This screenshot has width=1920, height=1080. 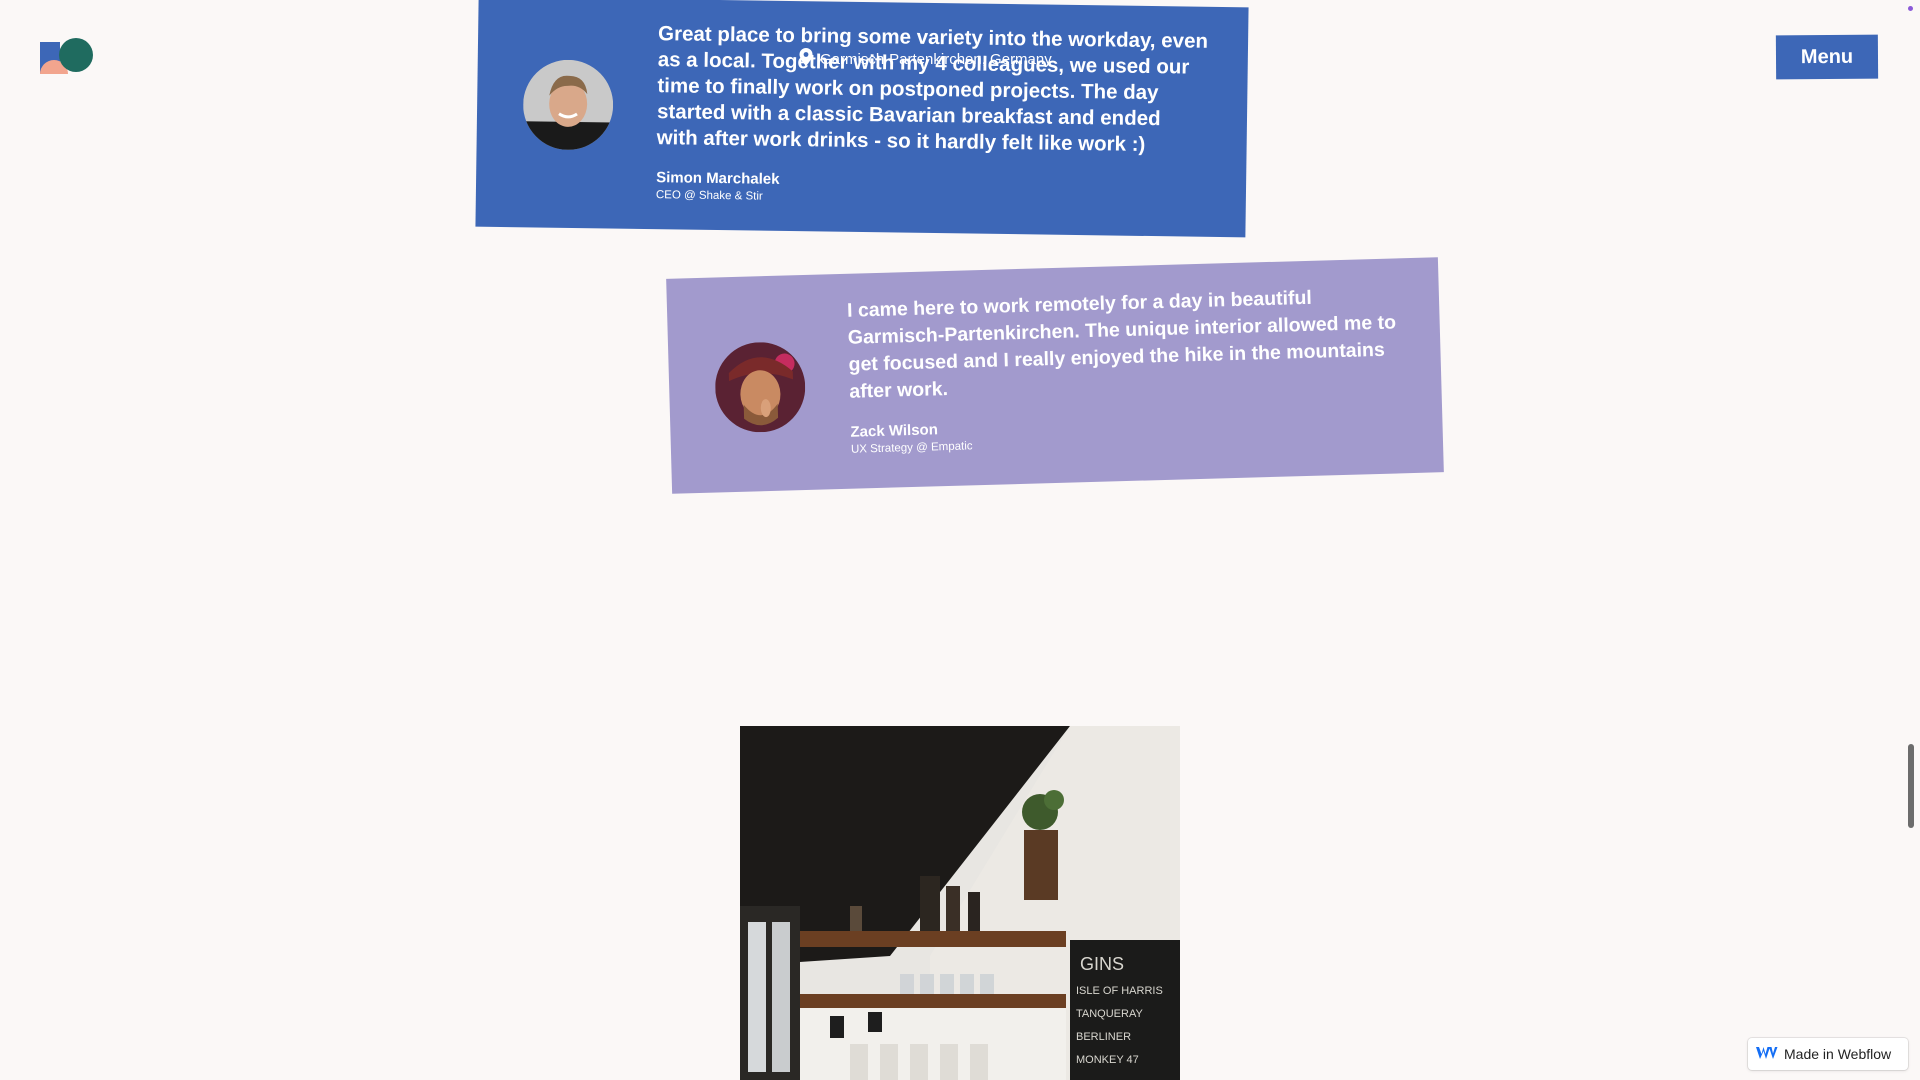 What do you see at coordinates (1107, 1060) in the screenshot?
I see `chalkboard-line: MONKEY 47` at bounding box center [1107, 1060].